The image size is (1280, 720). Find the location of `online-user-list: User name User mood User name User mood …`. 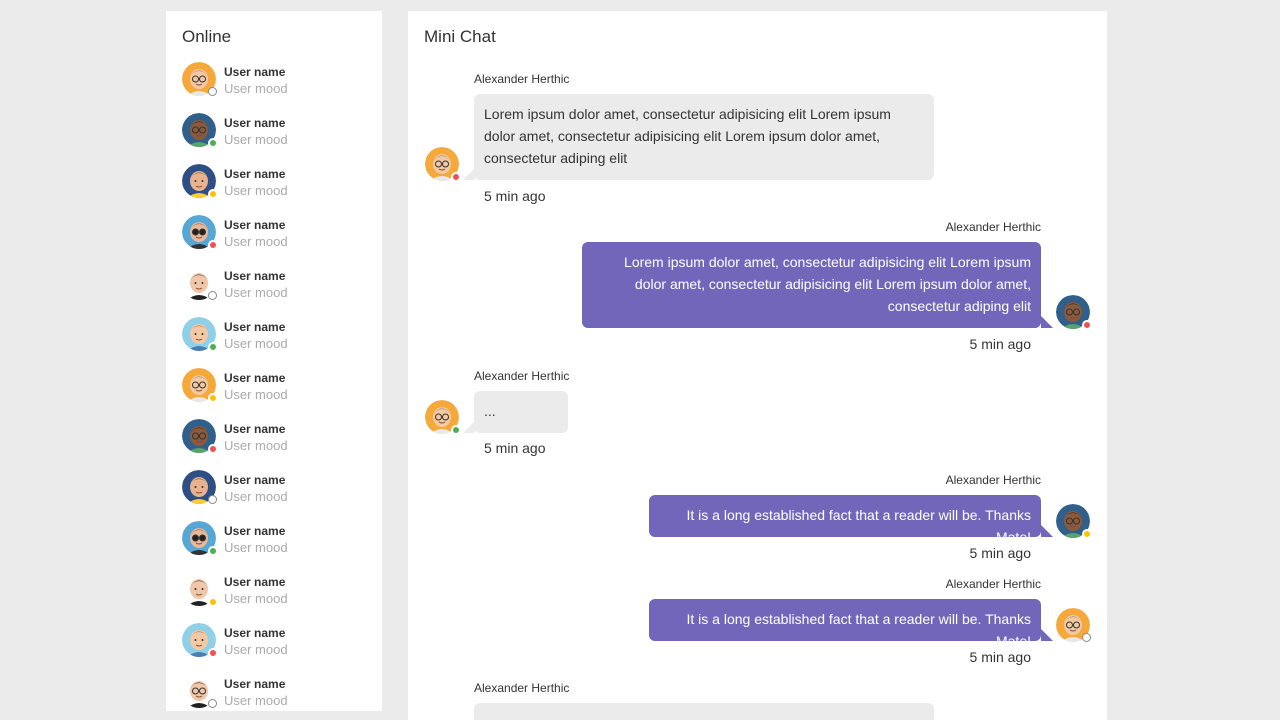

online-user-list: User name User mood User name User mood … is located at coordinates (277, 386).